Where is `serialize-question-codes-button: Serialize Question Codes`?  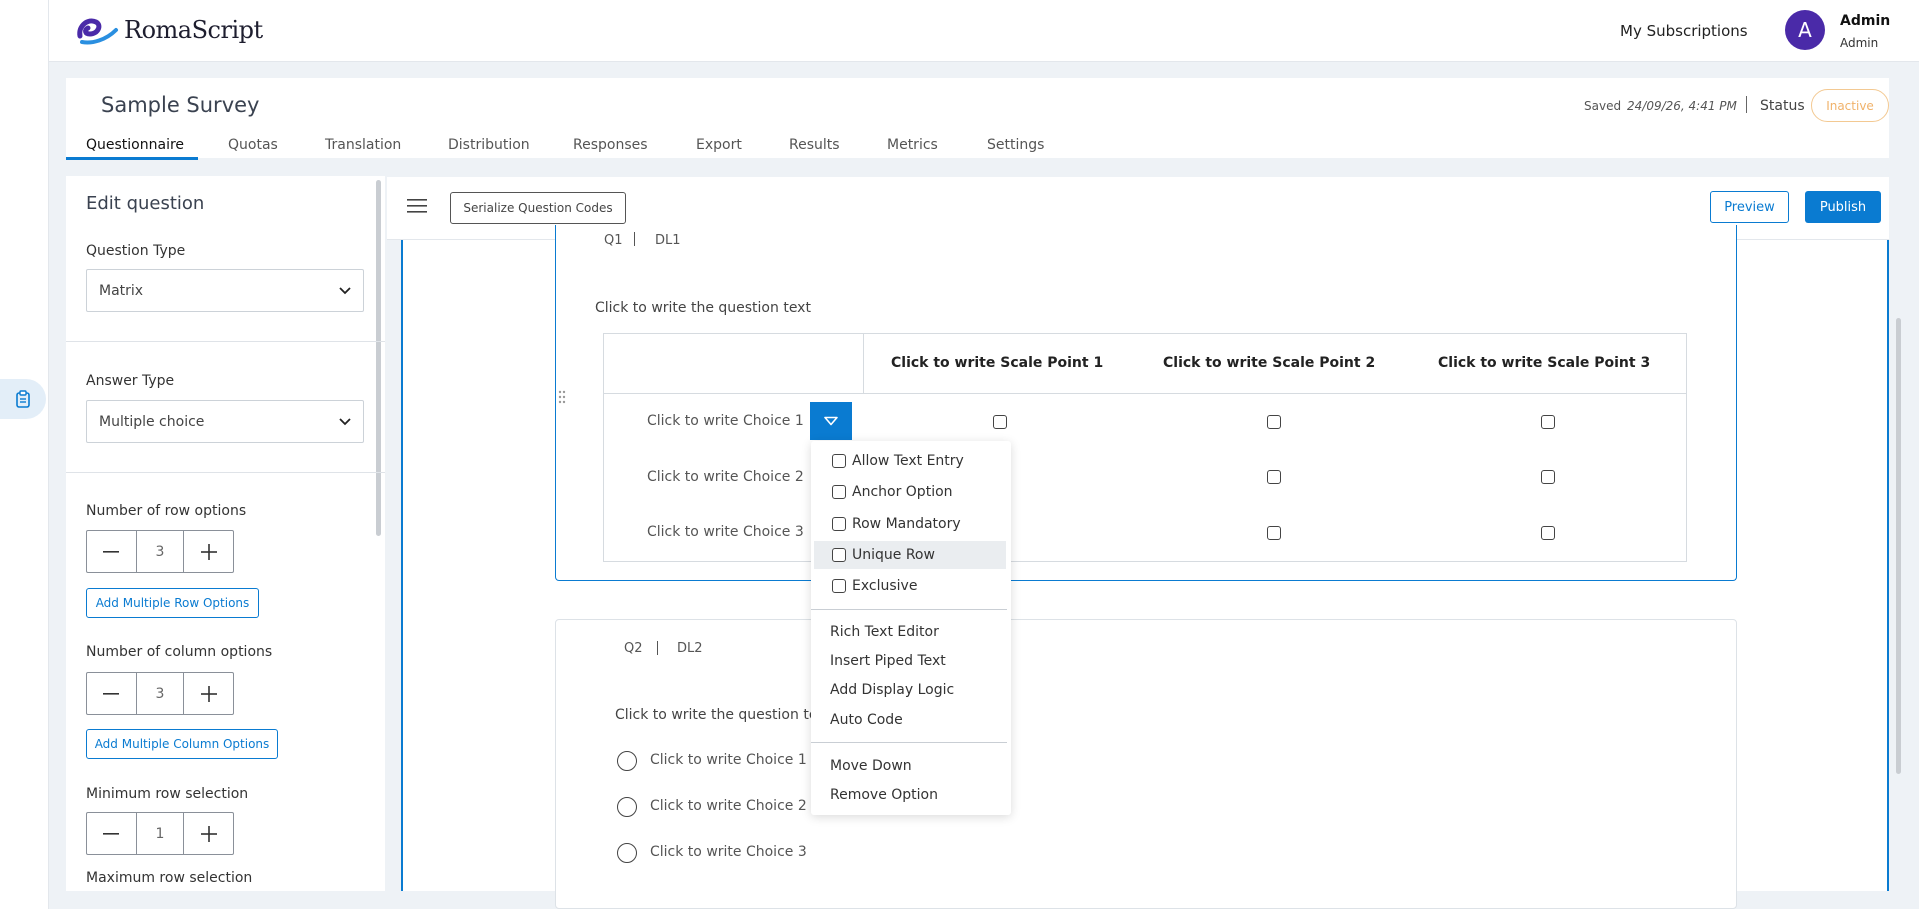
serialize-question-codes-button: Serialize Question Codes is located at coordinates (538, 208).